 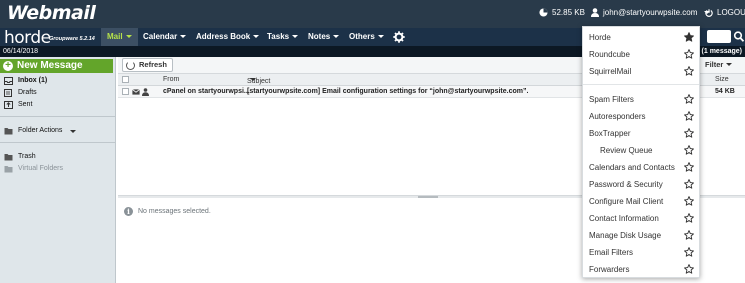 What do you see at coordinates (27, 92) in the screenshot?
I see `folder-drafts-label: Drafts` at bounding box center [27, 92].